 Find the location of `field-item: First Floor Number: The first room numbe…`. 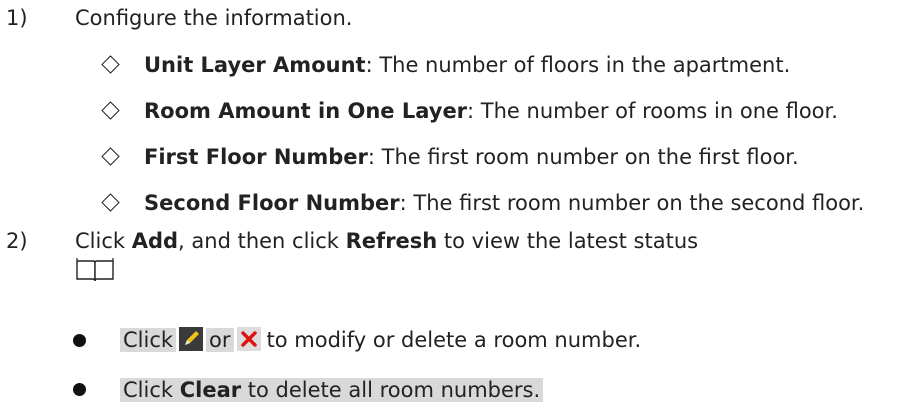

field-item: First Floor Number: The first room numbe… is located at coordinates (450, 157).